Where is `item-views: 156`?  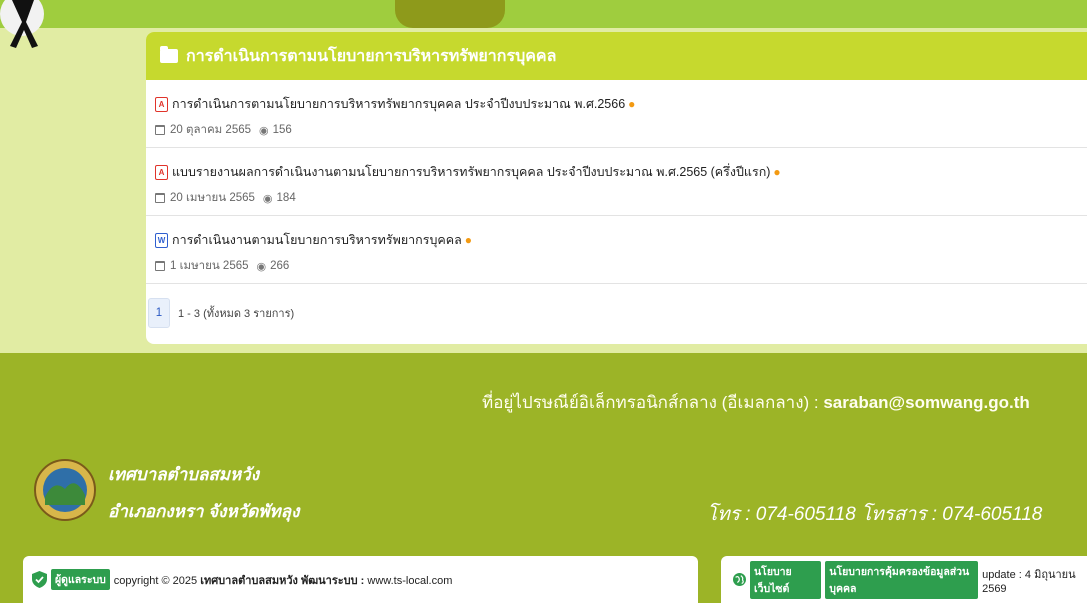 item-views: 156 is located at coordinates (282, 130).